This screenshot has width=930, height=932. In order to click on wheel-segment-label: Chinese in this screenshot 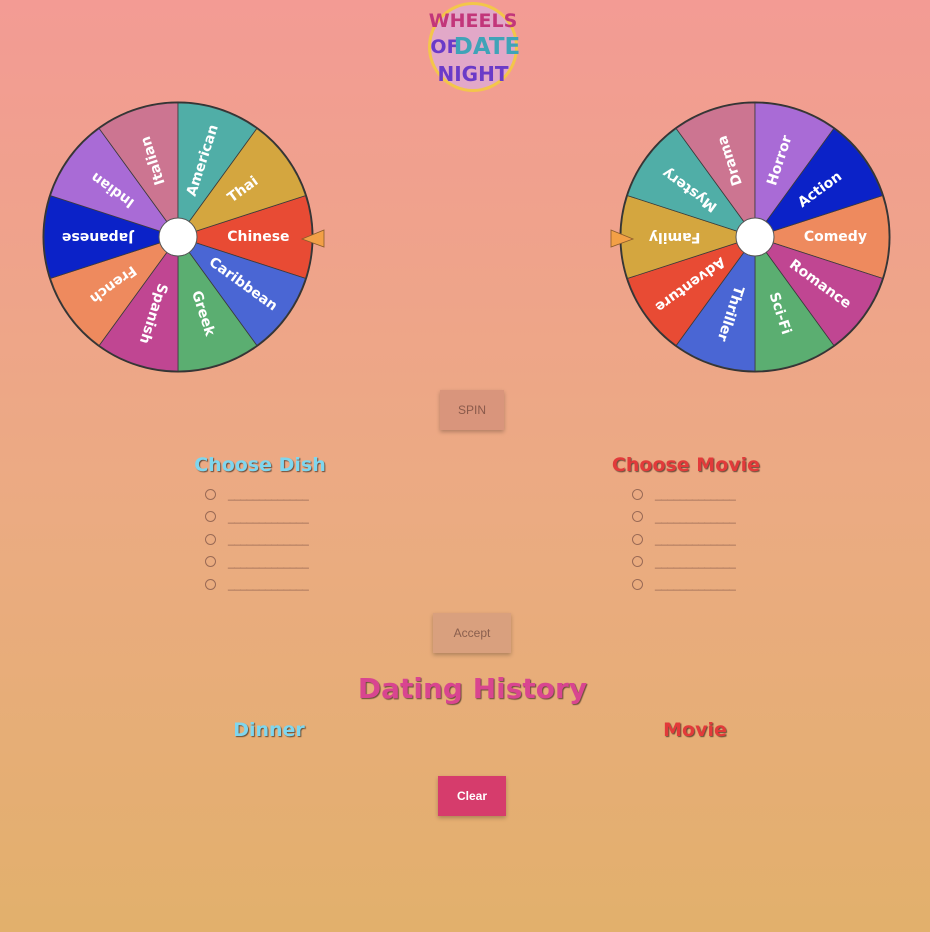, I will do `click(258, 237)`.